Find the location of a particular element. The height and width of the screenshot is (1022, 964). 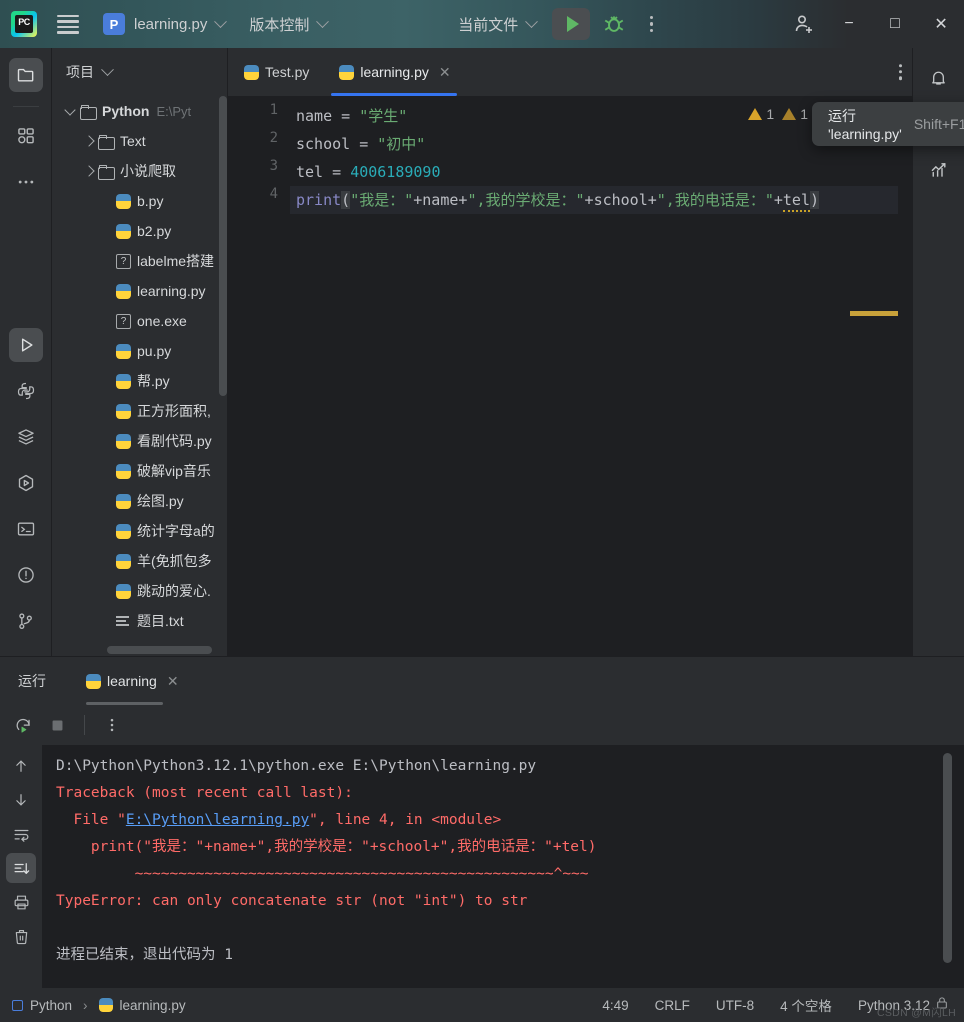

terminal-icon is located at coordinates (26, 529).